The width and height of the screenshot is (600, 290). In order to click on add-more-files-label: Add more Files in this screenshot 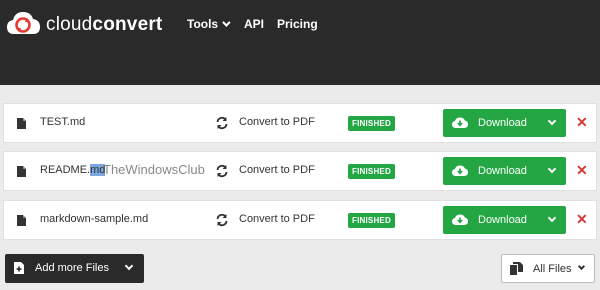, I will do `click(72, 268)`.